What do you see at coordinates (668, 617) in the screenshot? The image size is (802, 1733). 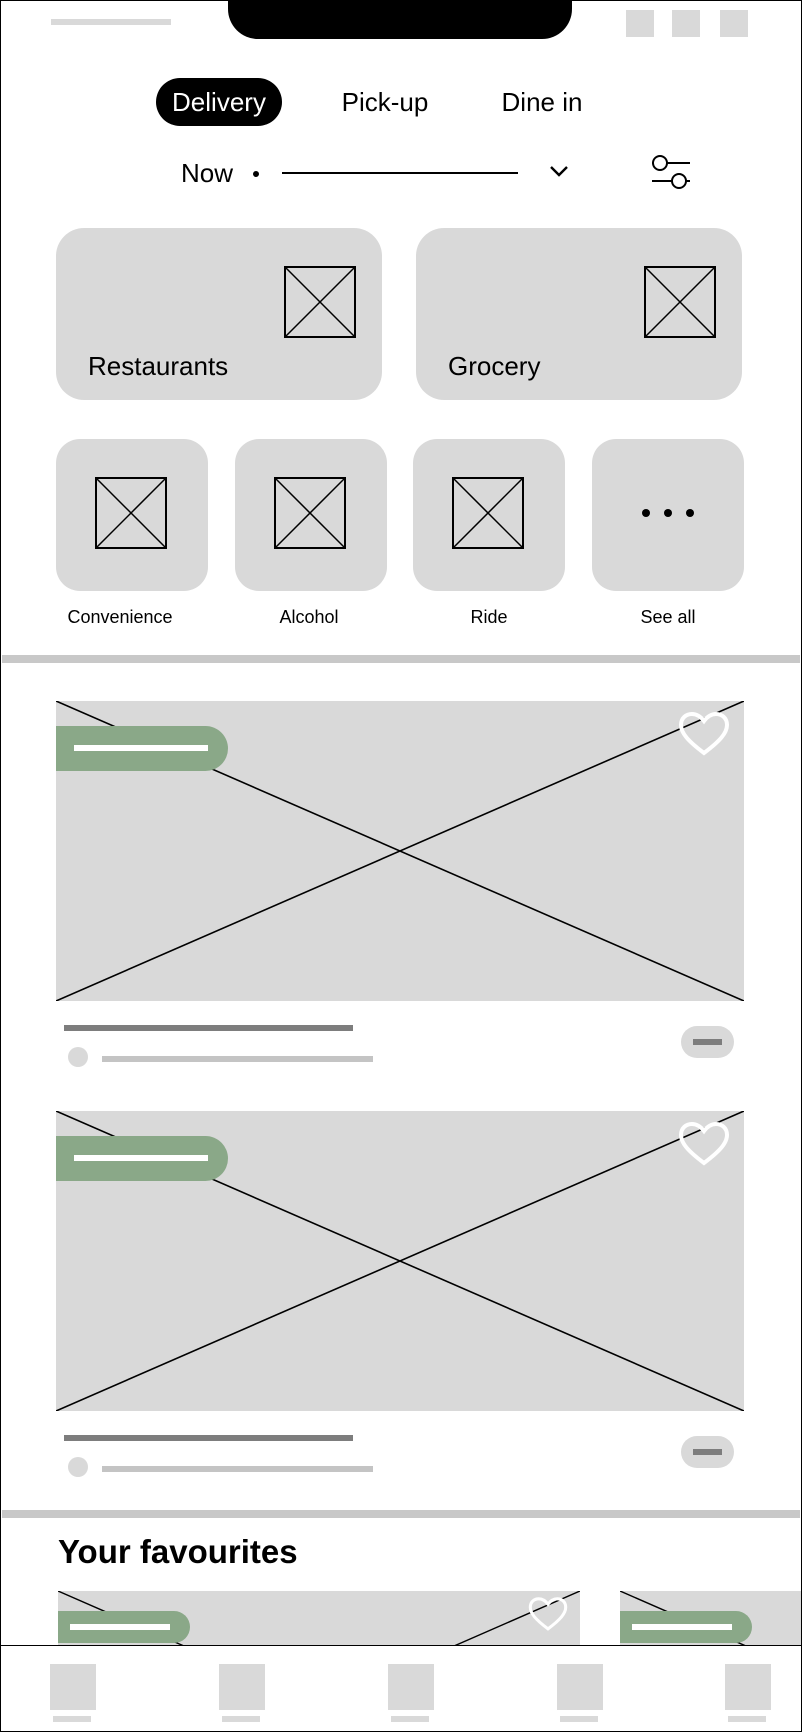 I see `category-label-see-all: See all` at bounding box center [668, 617].